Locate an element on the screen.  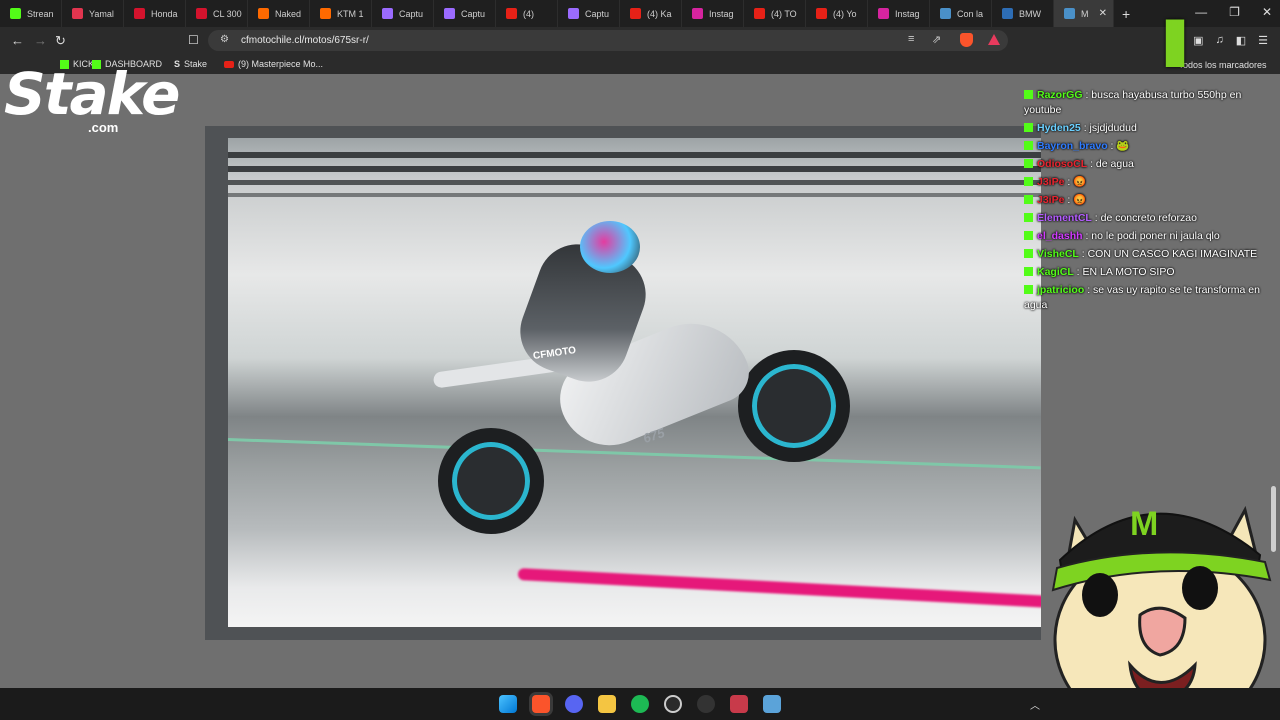
brave-browser-icon is located at coordinates (541, 704).